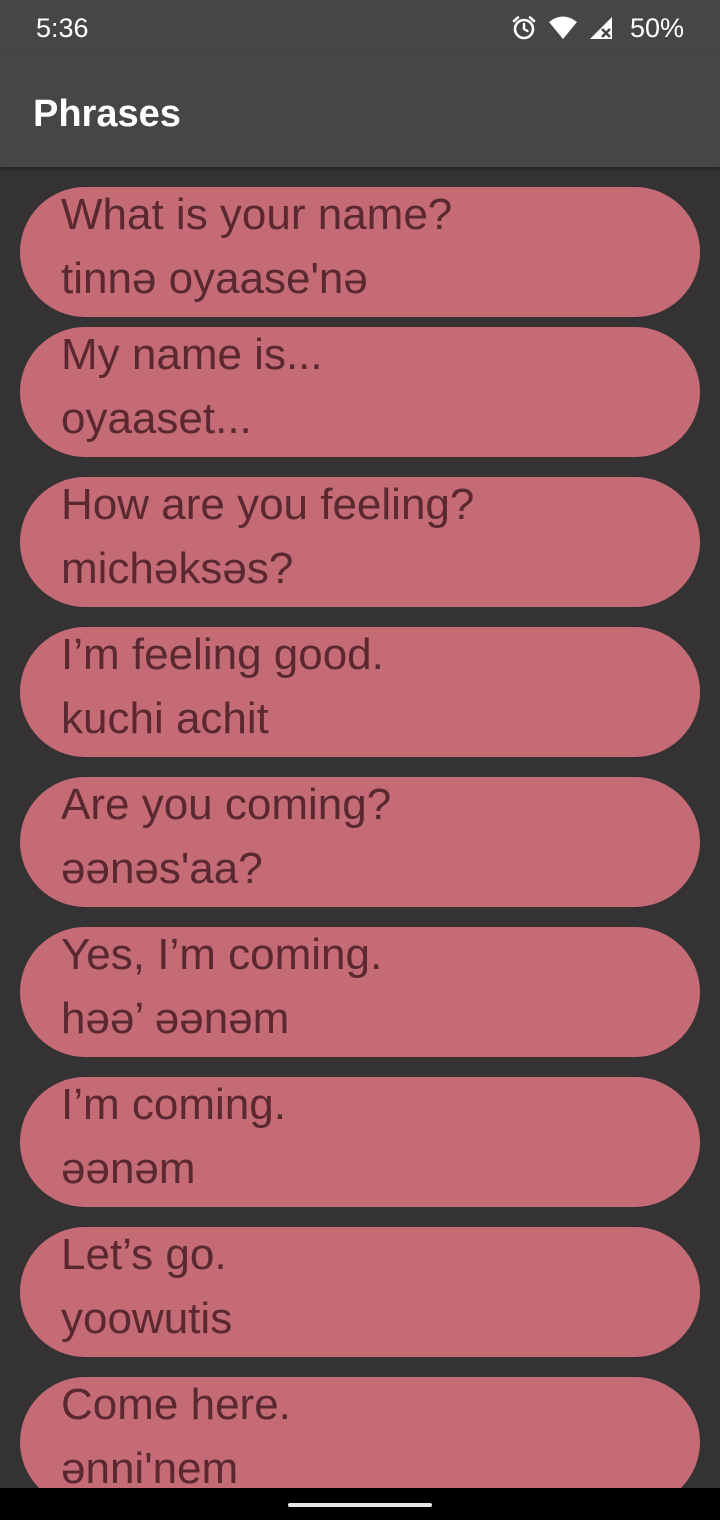  Describe the element at coordinates (360, 542) in the screenshot. I see `phrase-card: How are you feeling? michəksəs?` at that location.